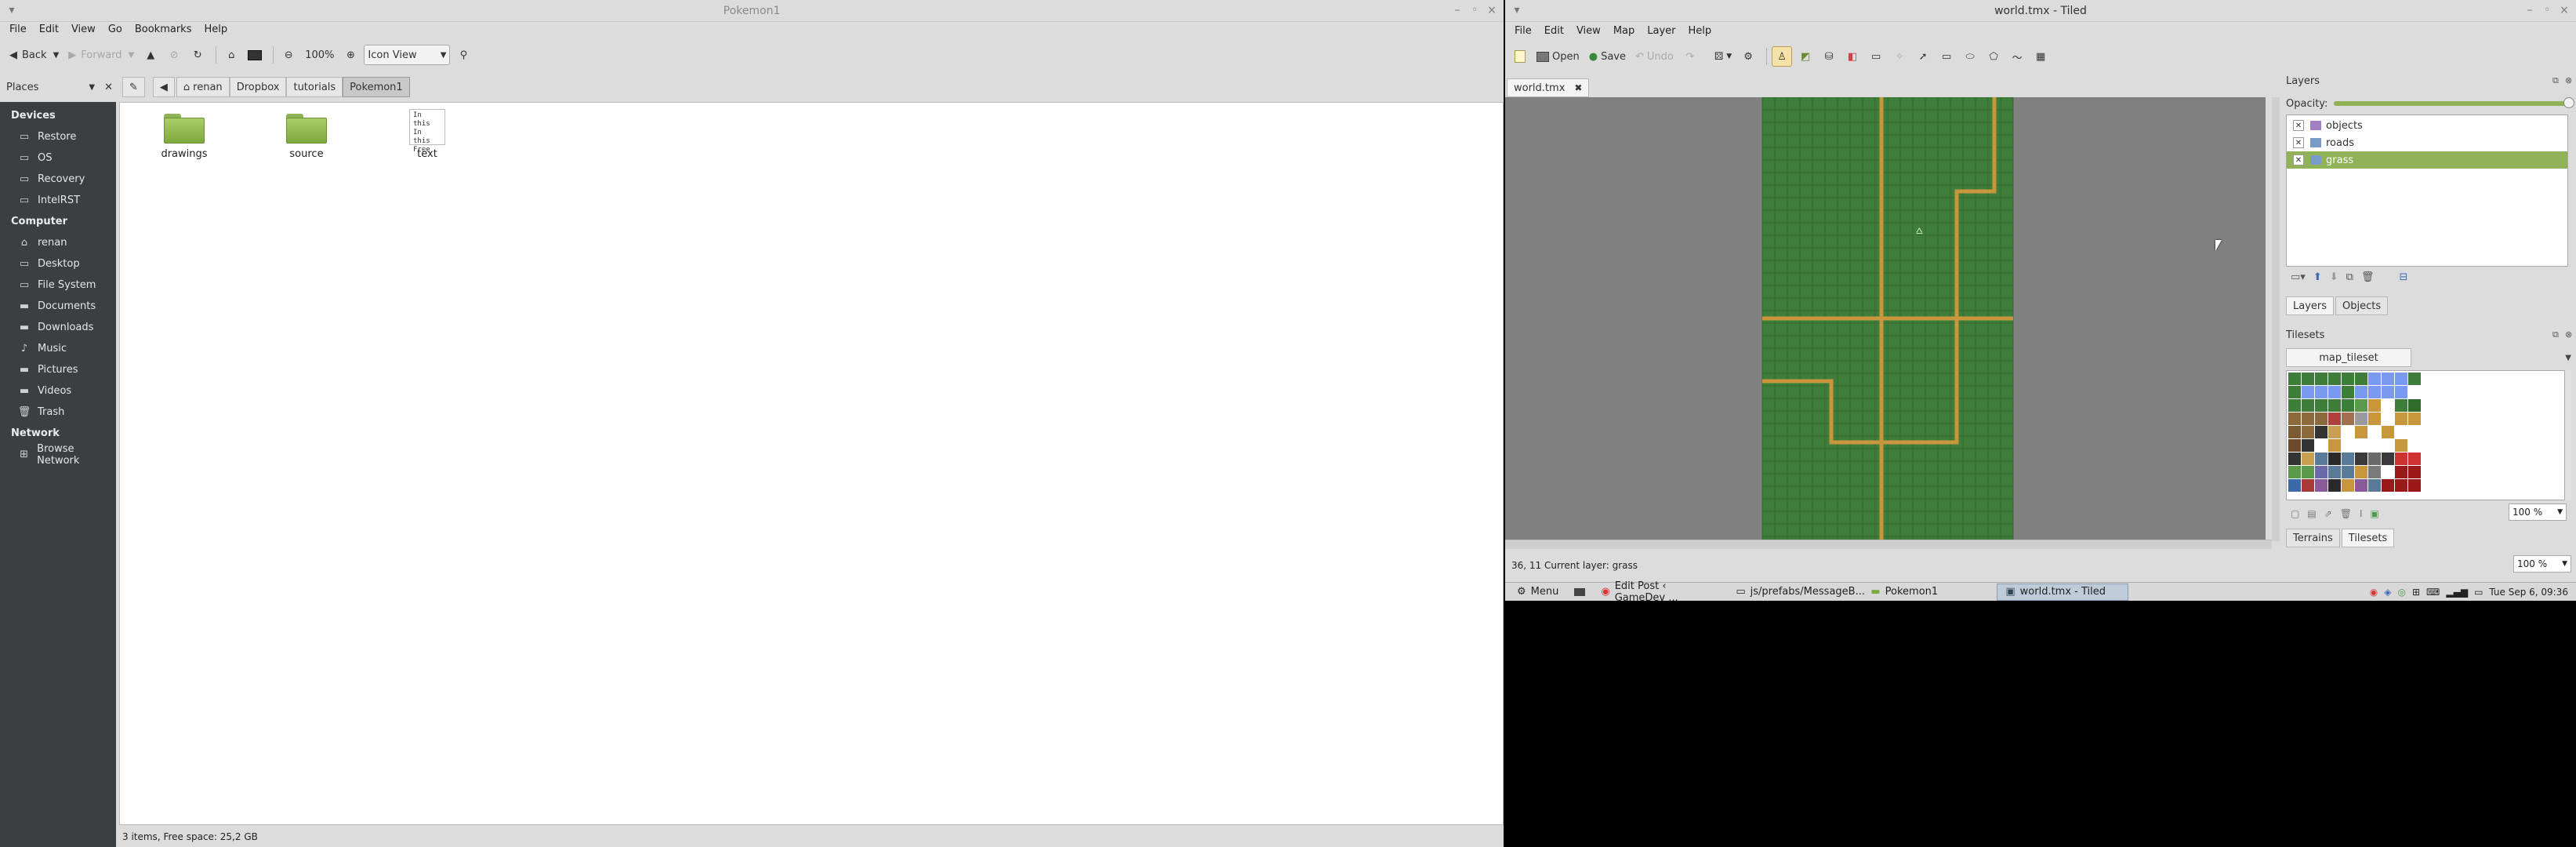 The width and height of the screenshot is (2576, 847). Describe the element at coordinates (133, 87) in the screenshot. I see `toggle-location-button: ✎` at that location.